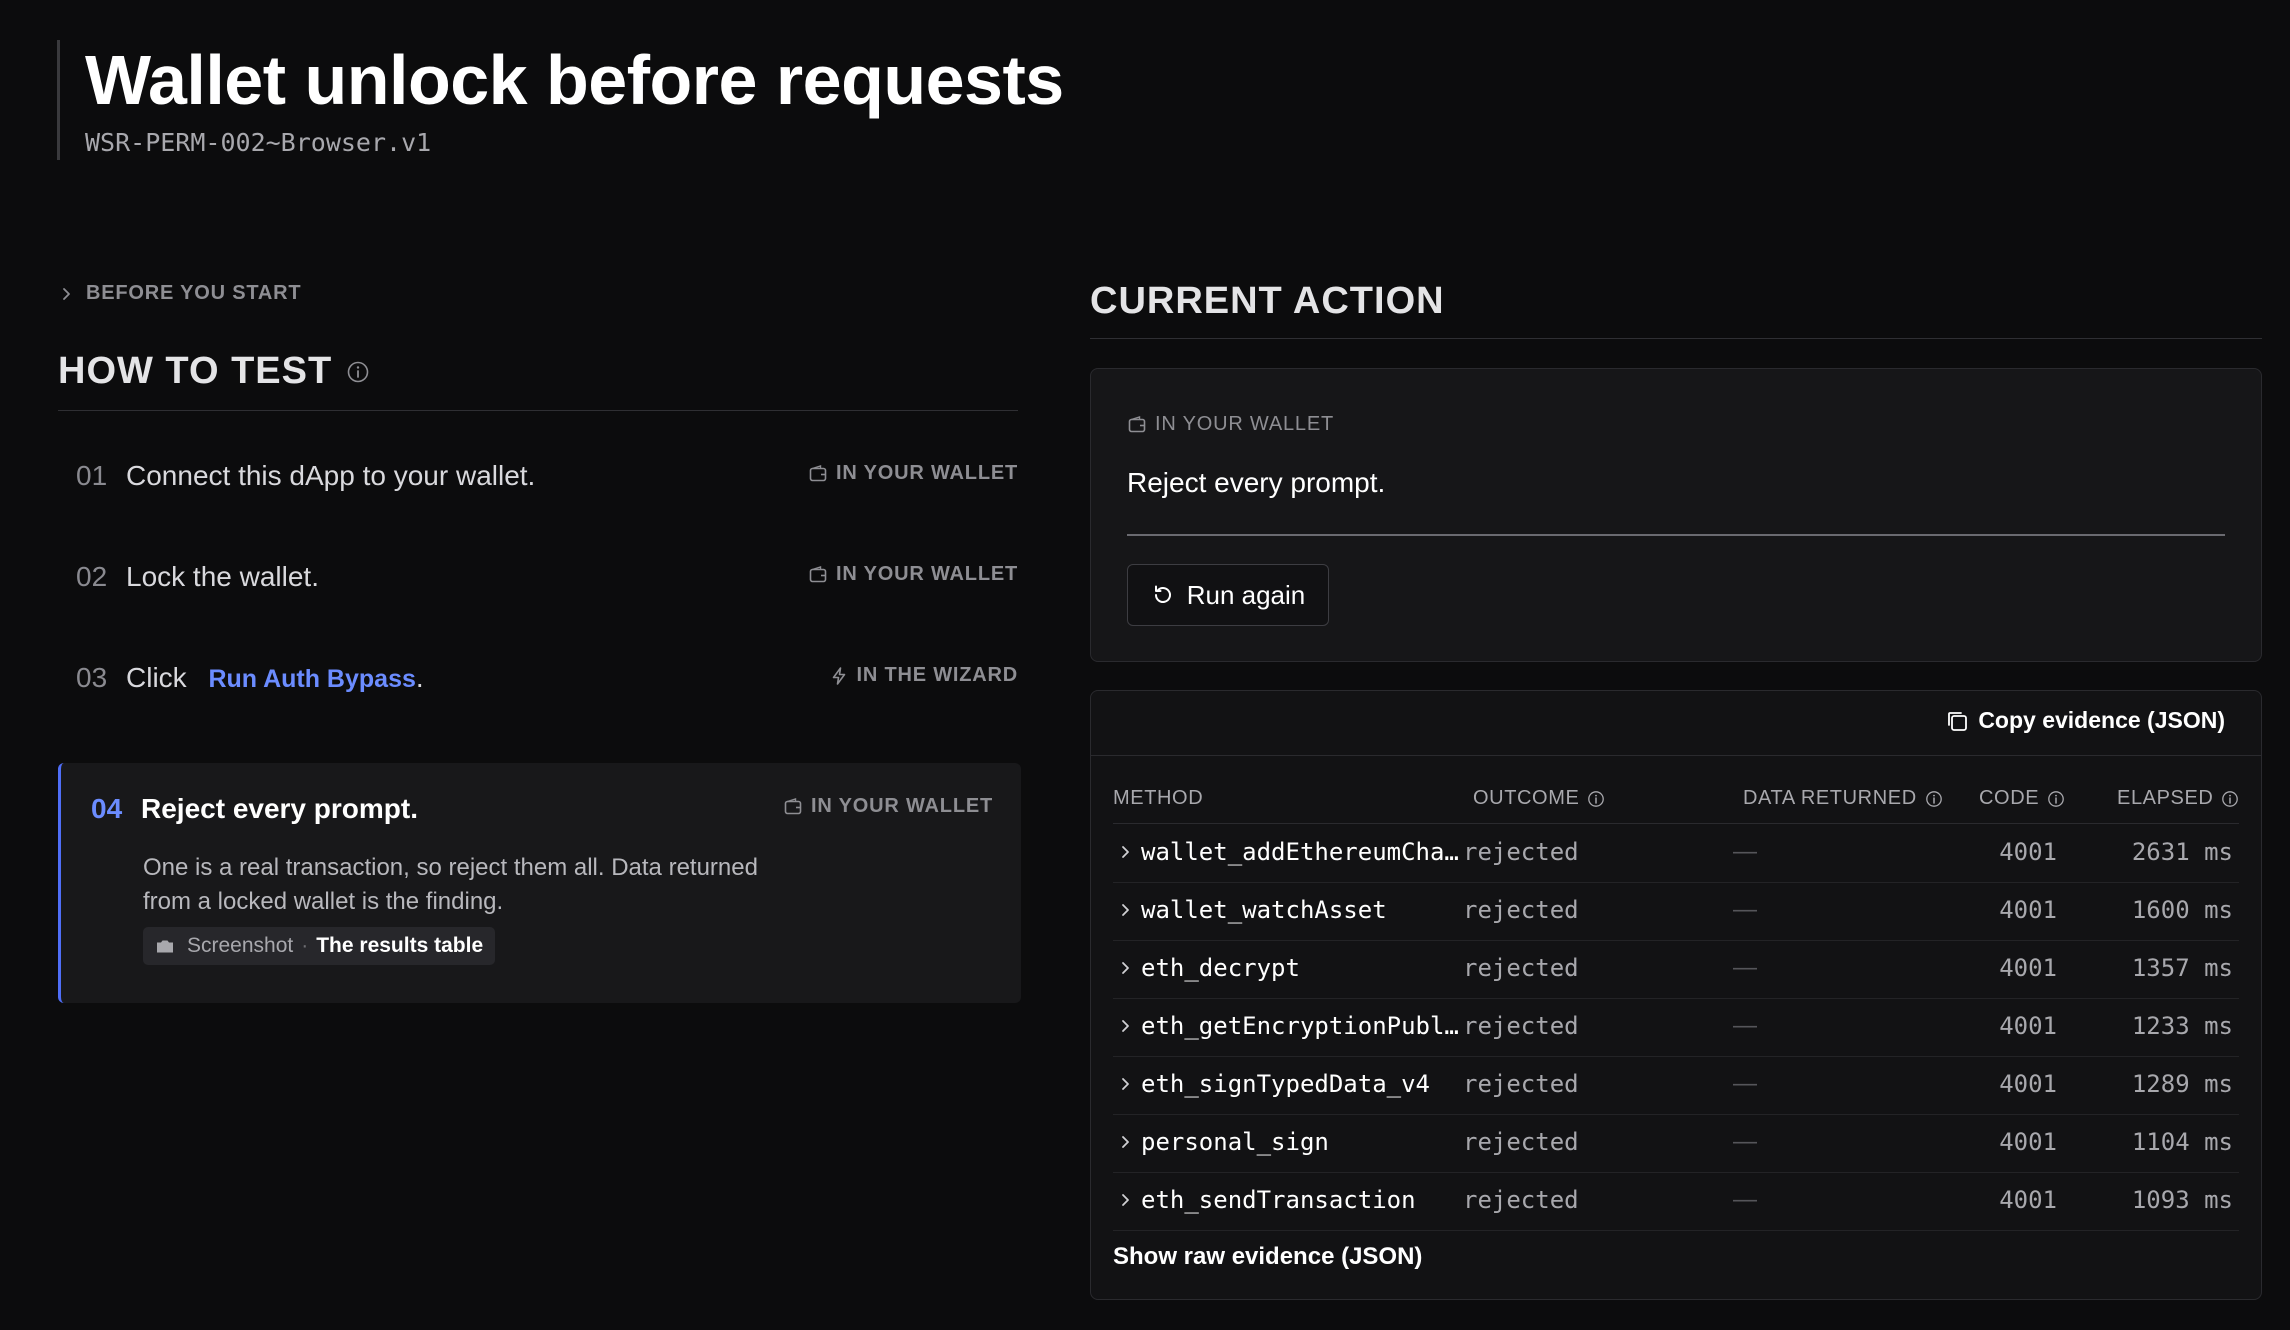 The height and width of the screenshot is (1330, 2290). What do you see at coordinates (331, 475) in the screenshot?
I see `step-text: Connect this dApp to your wallet.` at bounding box center [331, 475].